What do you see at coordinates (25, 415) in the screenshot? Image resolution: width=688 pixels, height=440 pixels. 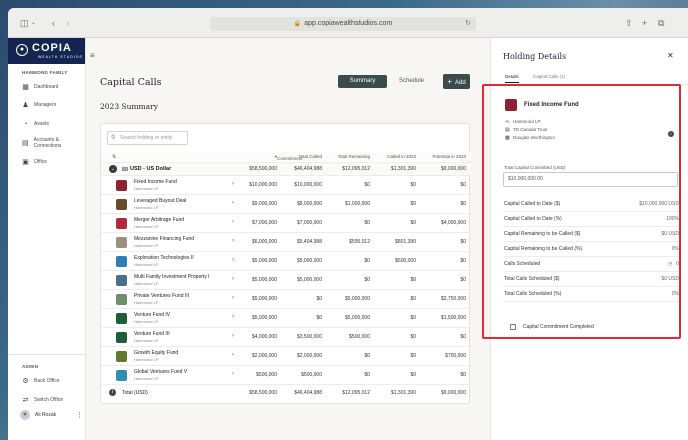 I see `avatar: ●` at bounding box center [25, 415].